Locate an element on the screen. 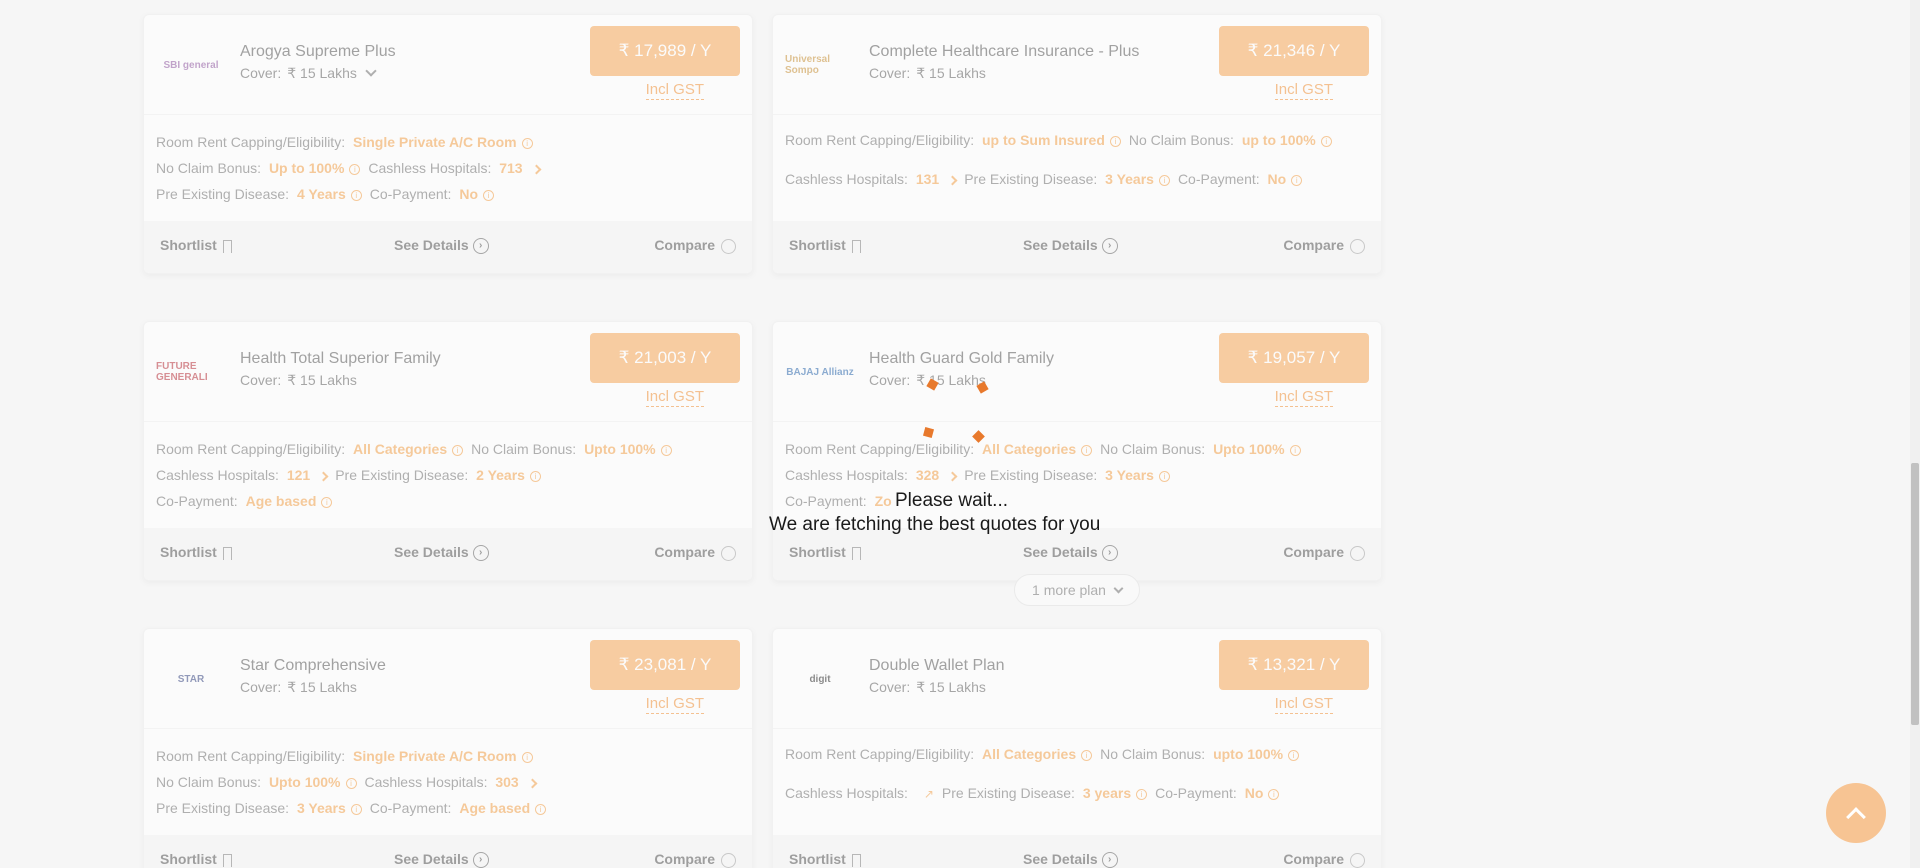 This screenshot has width=1920, height=868. scroll-to-top-button is located at coordinates (1856, 813).